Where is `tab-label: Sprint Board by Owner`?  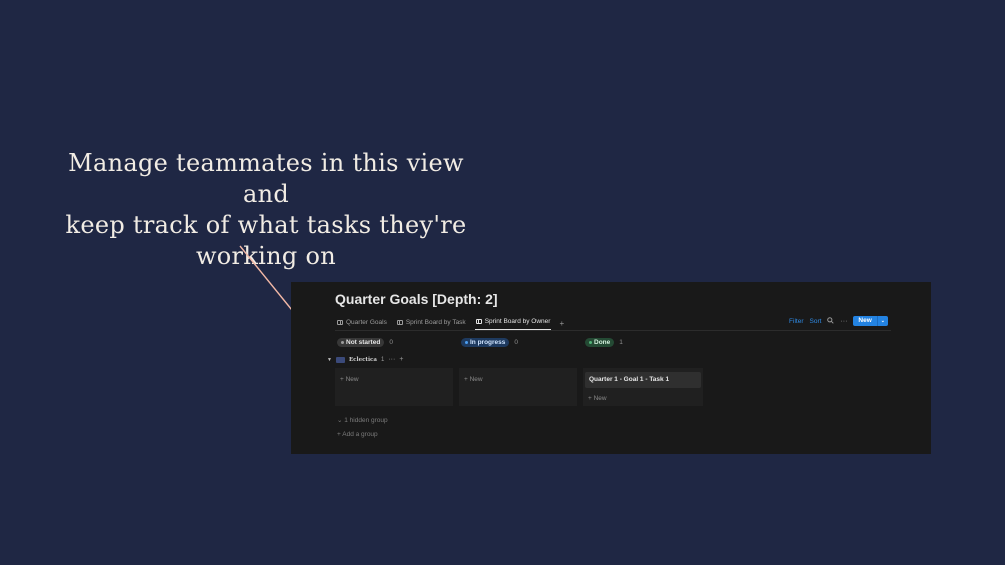 tab-label: Sprint Board by Owner is located at coordinates (517, 321).